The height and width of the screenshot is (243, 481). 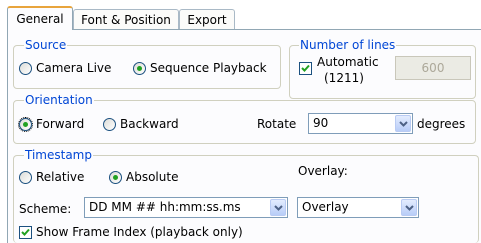 I want to click on sequence-playback-radio, so click(x=139, y=68).